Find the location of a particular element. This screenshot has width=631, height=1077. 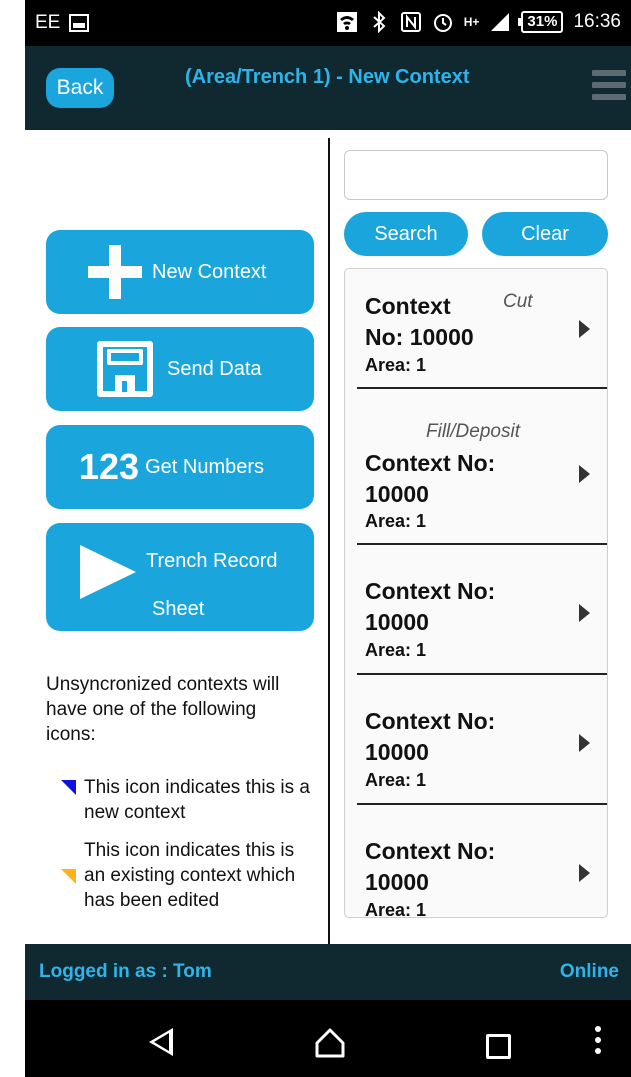

page-title: (Area/Trench 1) - New Context is located at coordinates (327, 77).